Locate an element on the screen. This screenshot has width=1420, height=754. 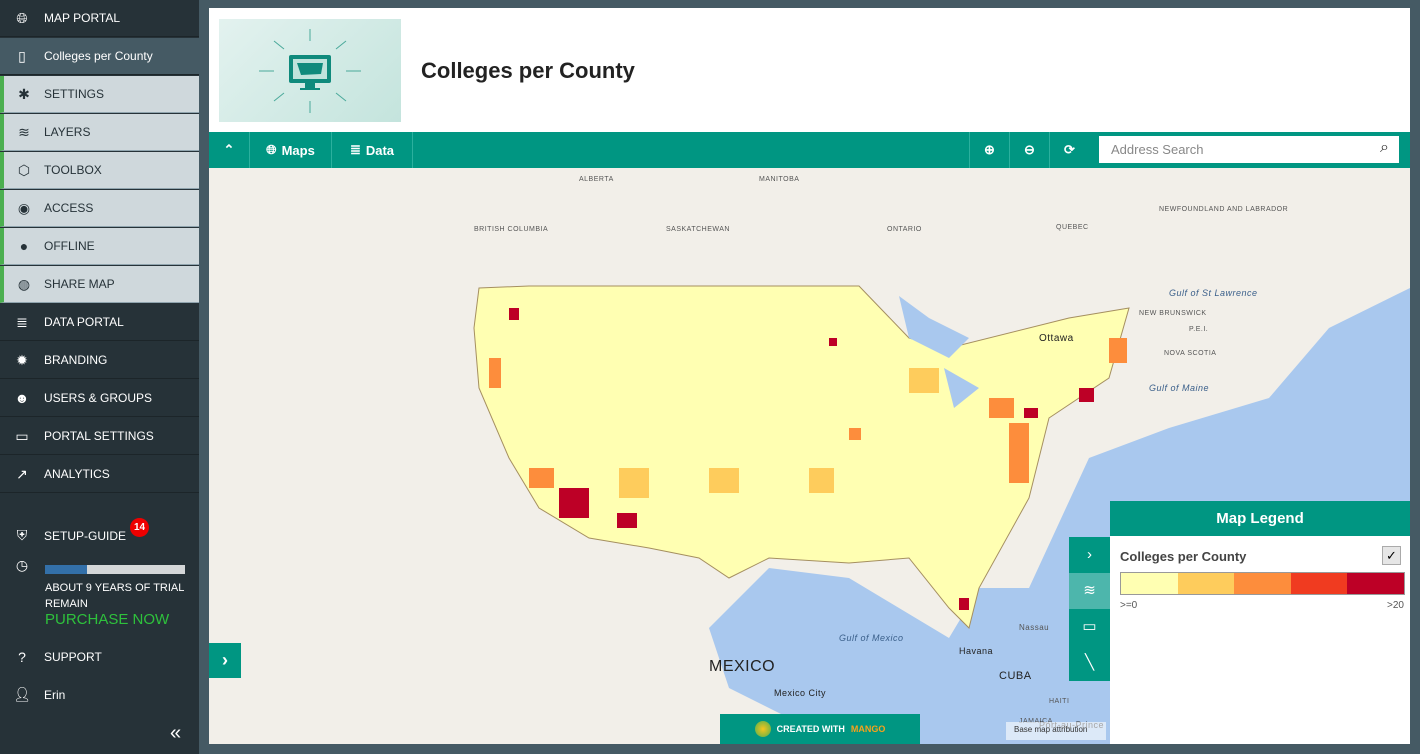
purchase-now-link: PURCHASE NOW is located at coordinates (107, 619).